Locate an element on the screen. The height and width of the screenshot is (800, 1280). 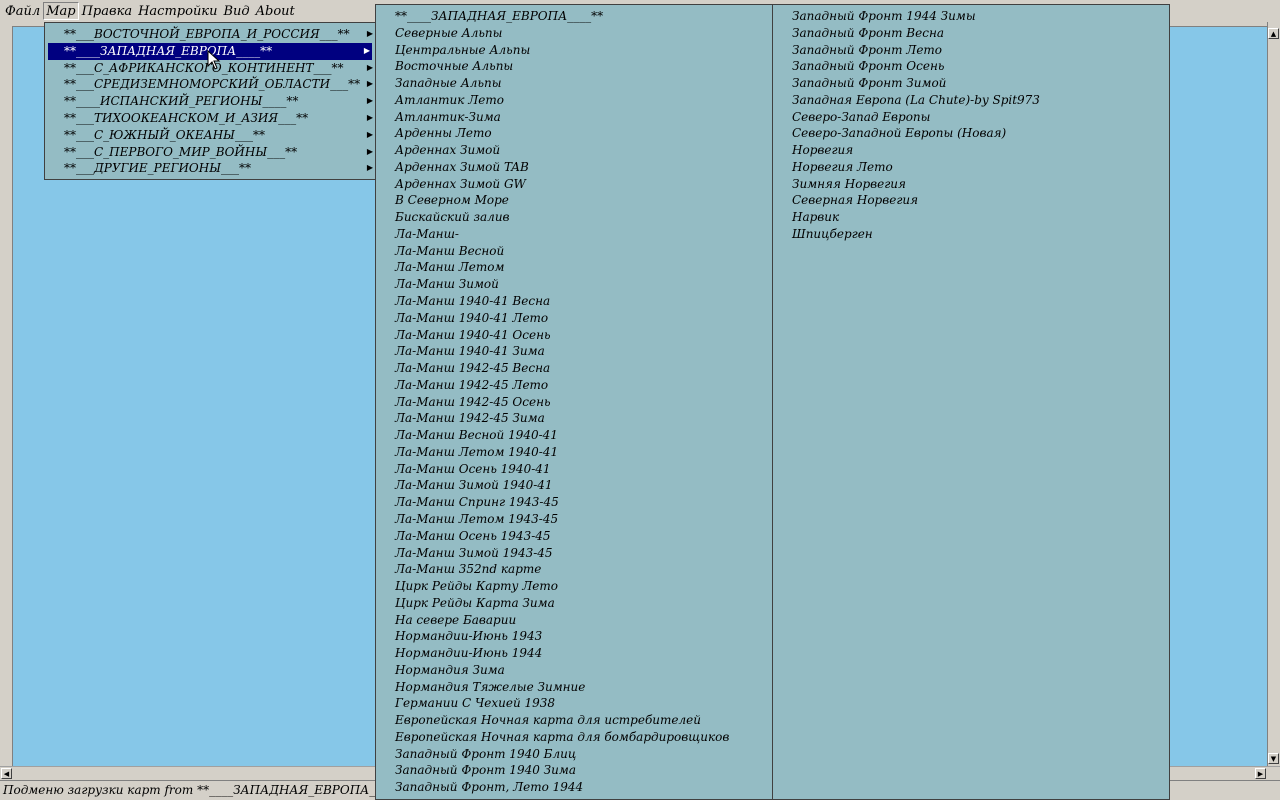
map-menu-item: Нормандии-Июнь 1944 is located at coordinates (574, 653).